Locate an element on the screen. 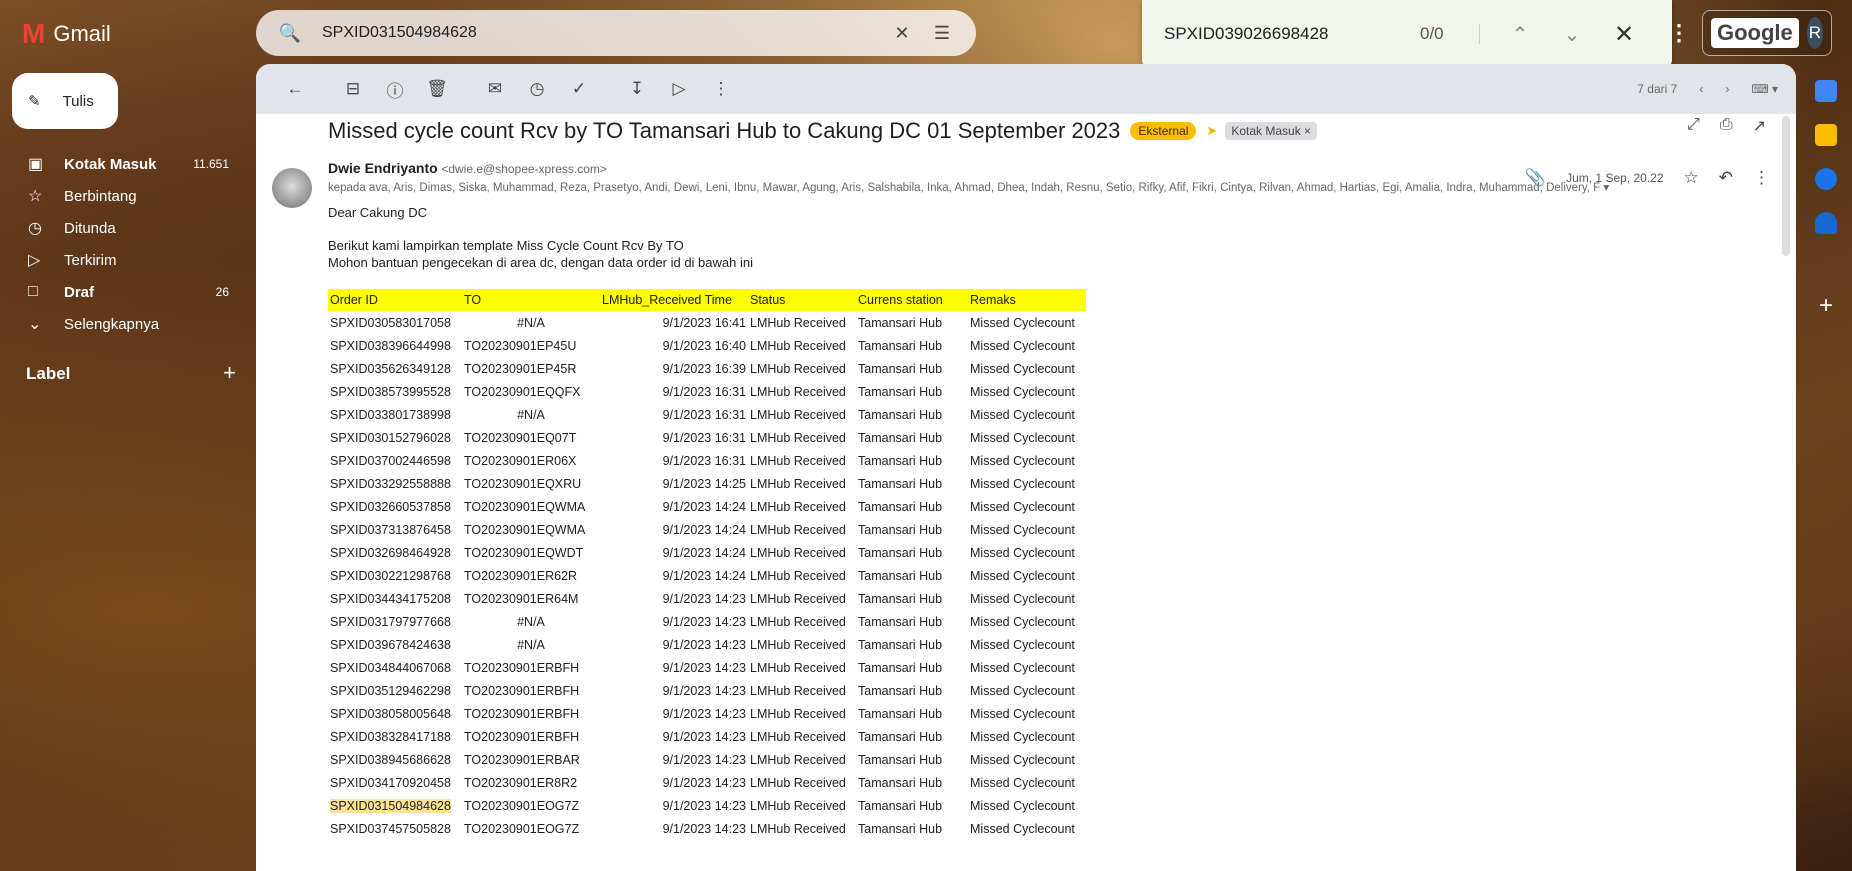 This screenshot has height=871, width=1852. scrollbar is located at coordinates (1786, 186).